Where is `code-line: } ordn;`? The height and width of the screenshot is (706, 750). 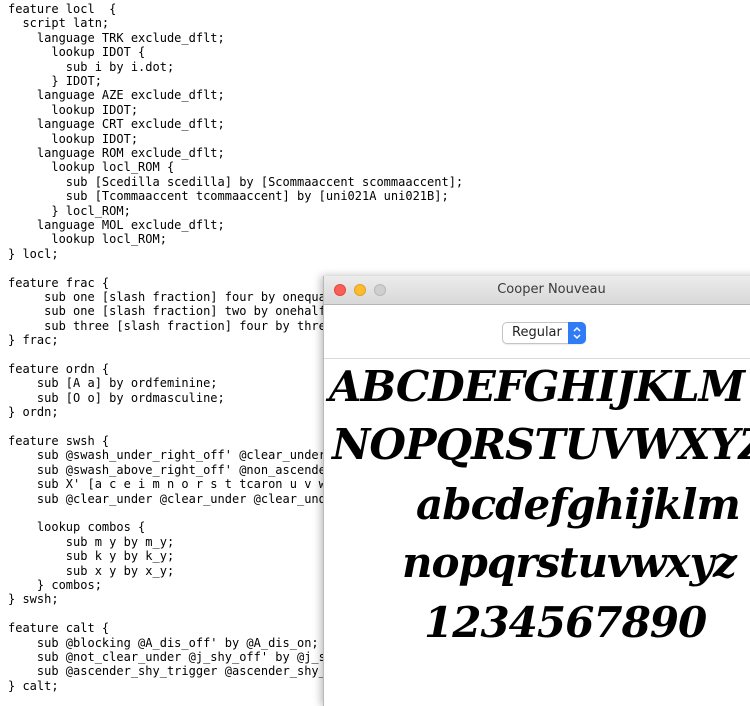
code-line: } ordn; is located at coordinates (33, 412).